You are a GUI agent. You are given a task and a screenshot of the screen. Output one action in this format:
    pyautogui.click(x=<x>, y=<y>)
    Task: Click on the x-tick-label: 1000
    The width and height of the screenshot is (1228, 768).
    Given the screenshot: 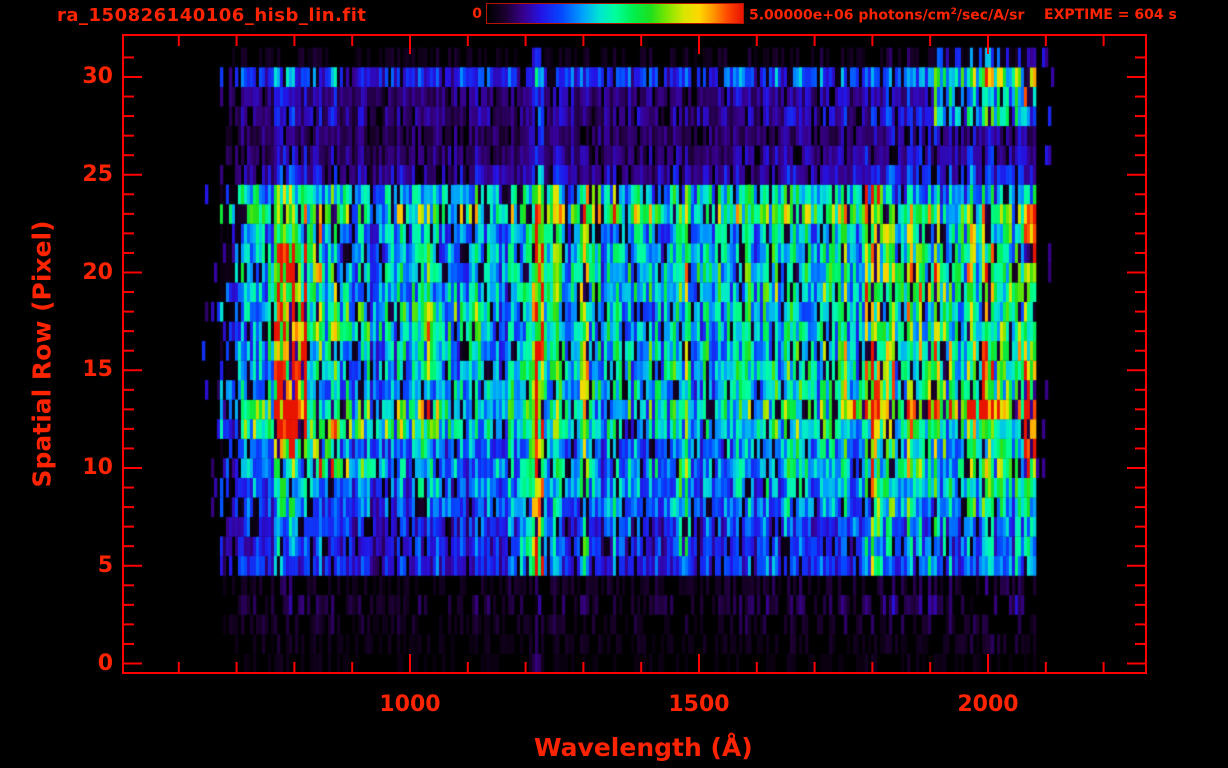 What is the action you would take?
    pyautogui.click(x=410, y=704)
    